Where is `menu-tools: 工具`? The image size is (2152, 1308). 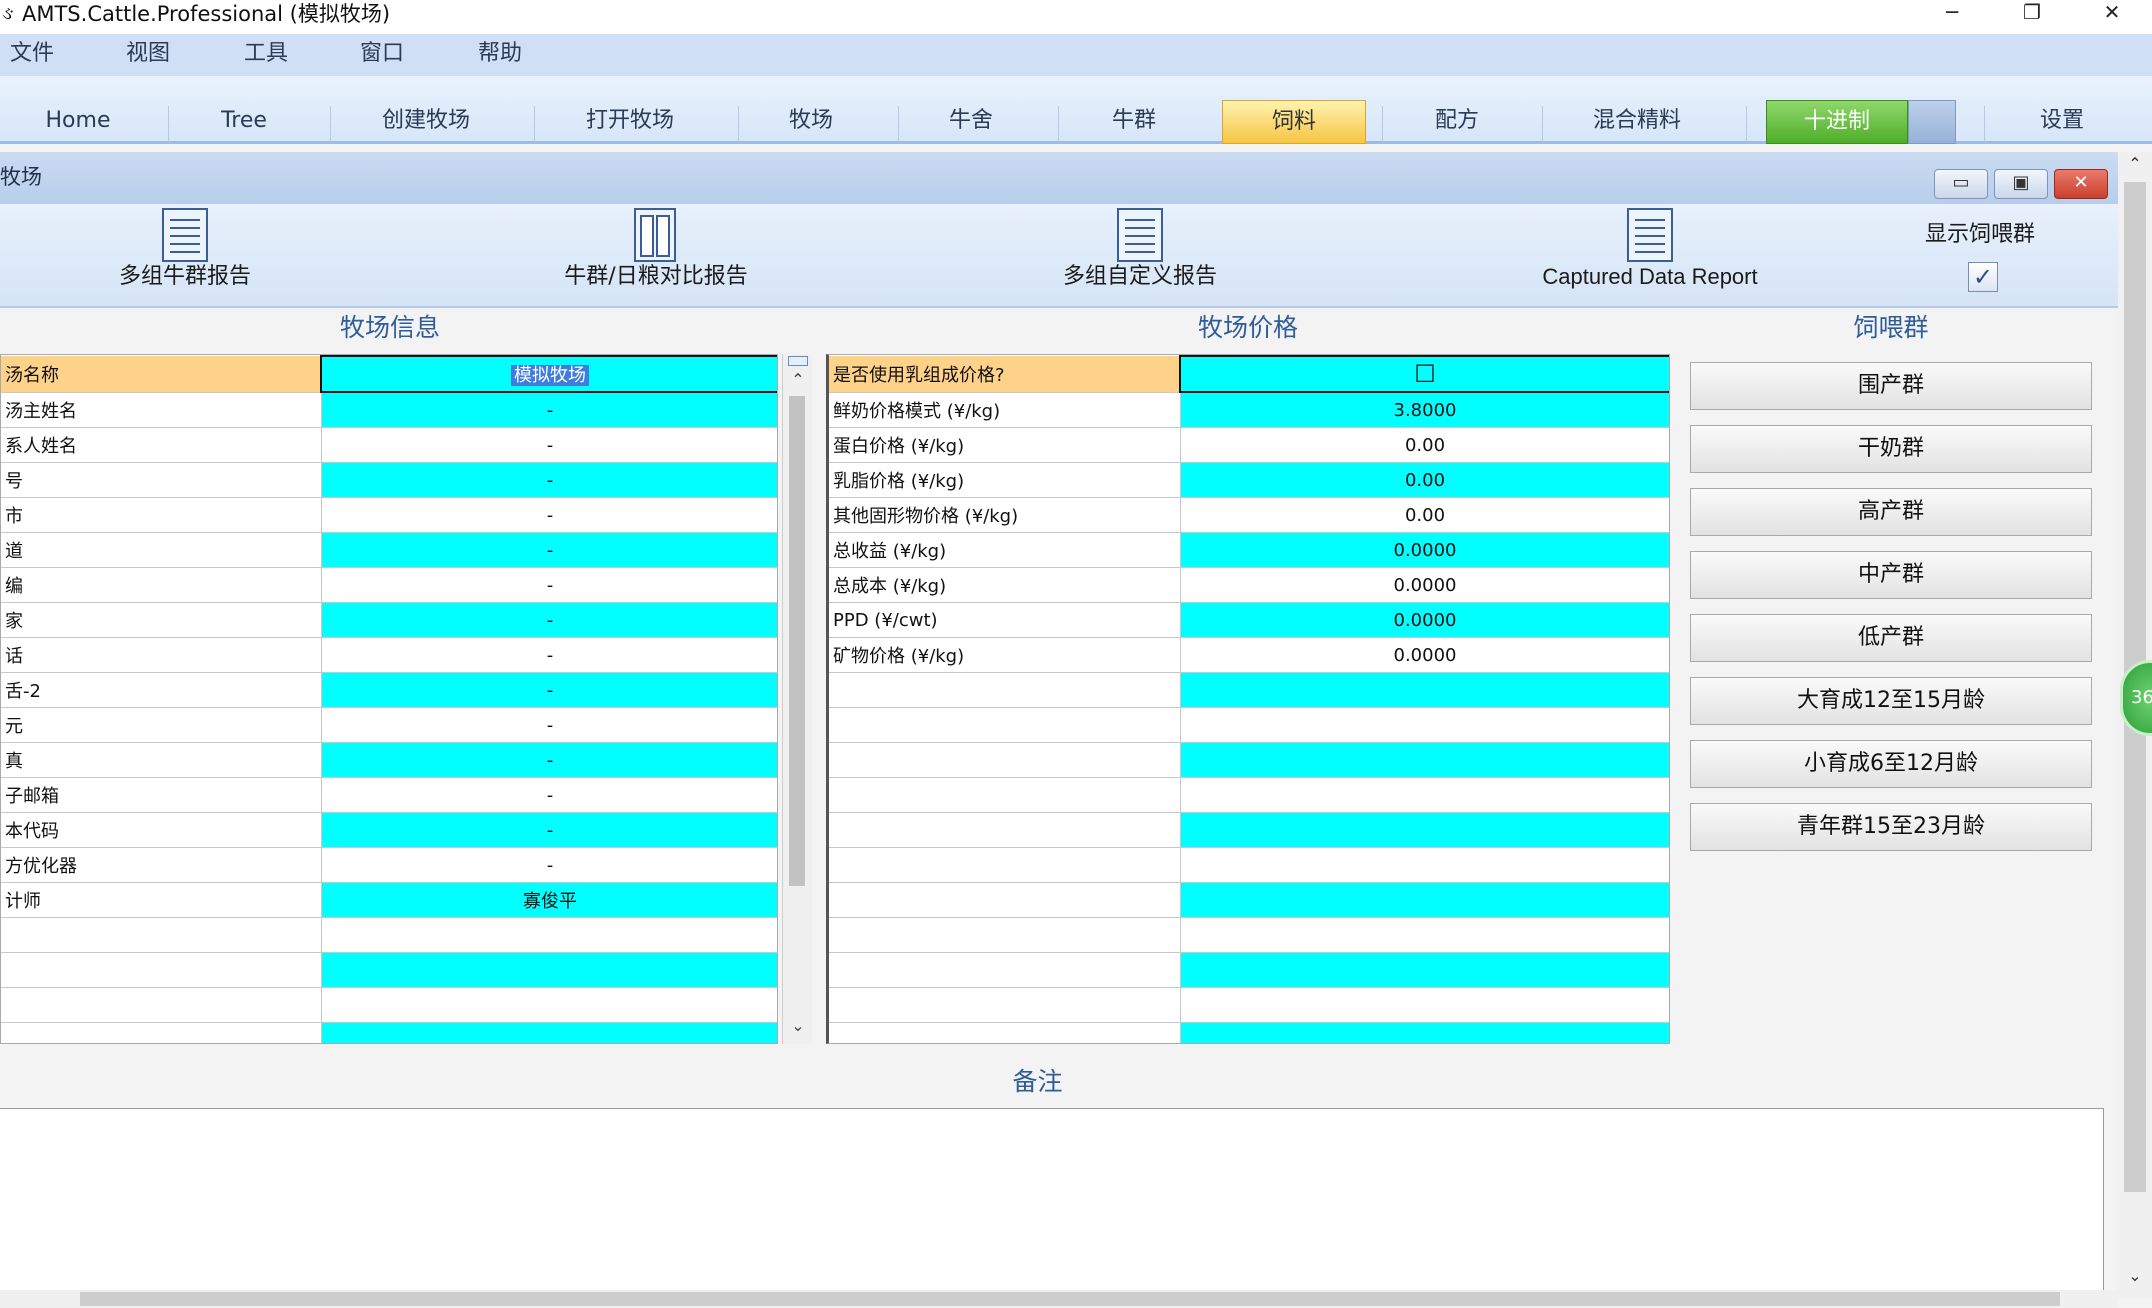 menu-tools: 工具 is located at coordinates (266, 55).